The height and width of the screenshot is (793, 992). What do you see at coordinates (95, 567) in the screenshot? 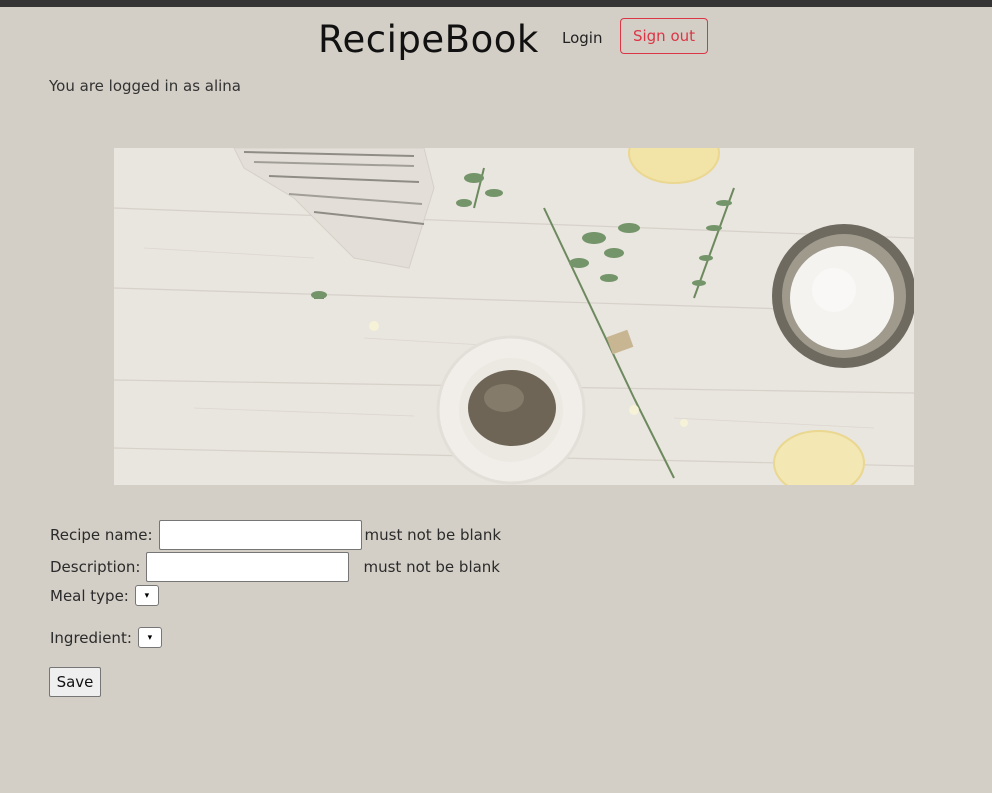
I see `description-label: Description:` at bounding box center [95, 567].